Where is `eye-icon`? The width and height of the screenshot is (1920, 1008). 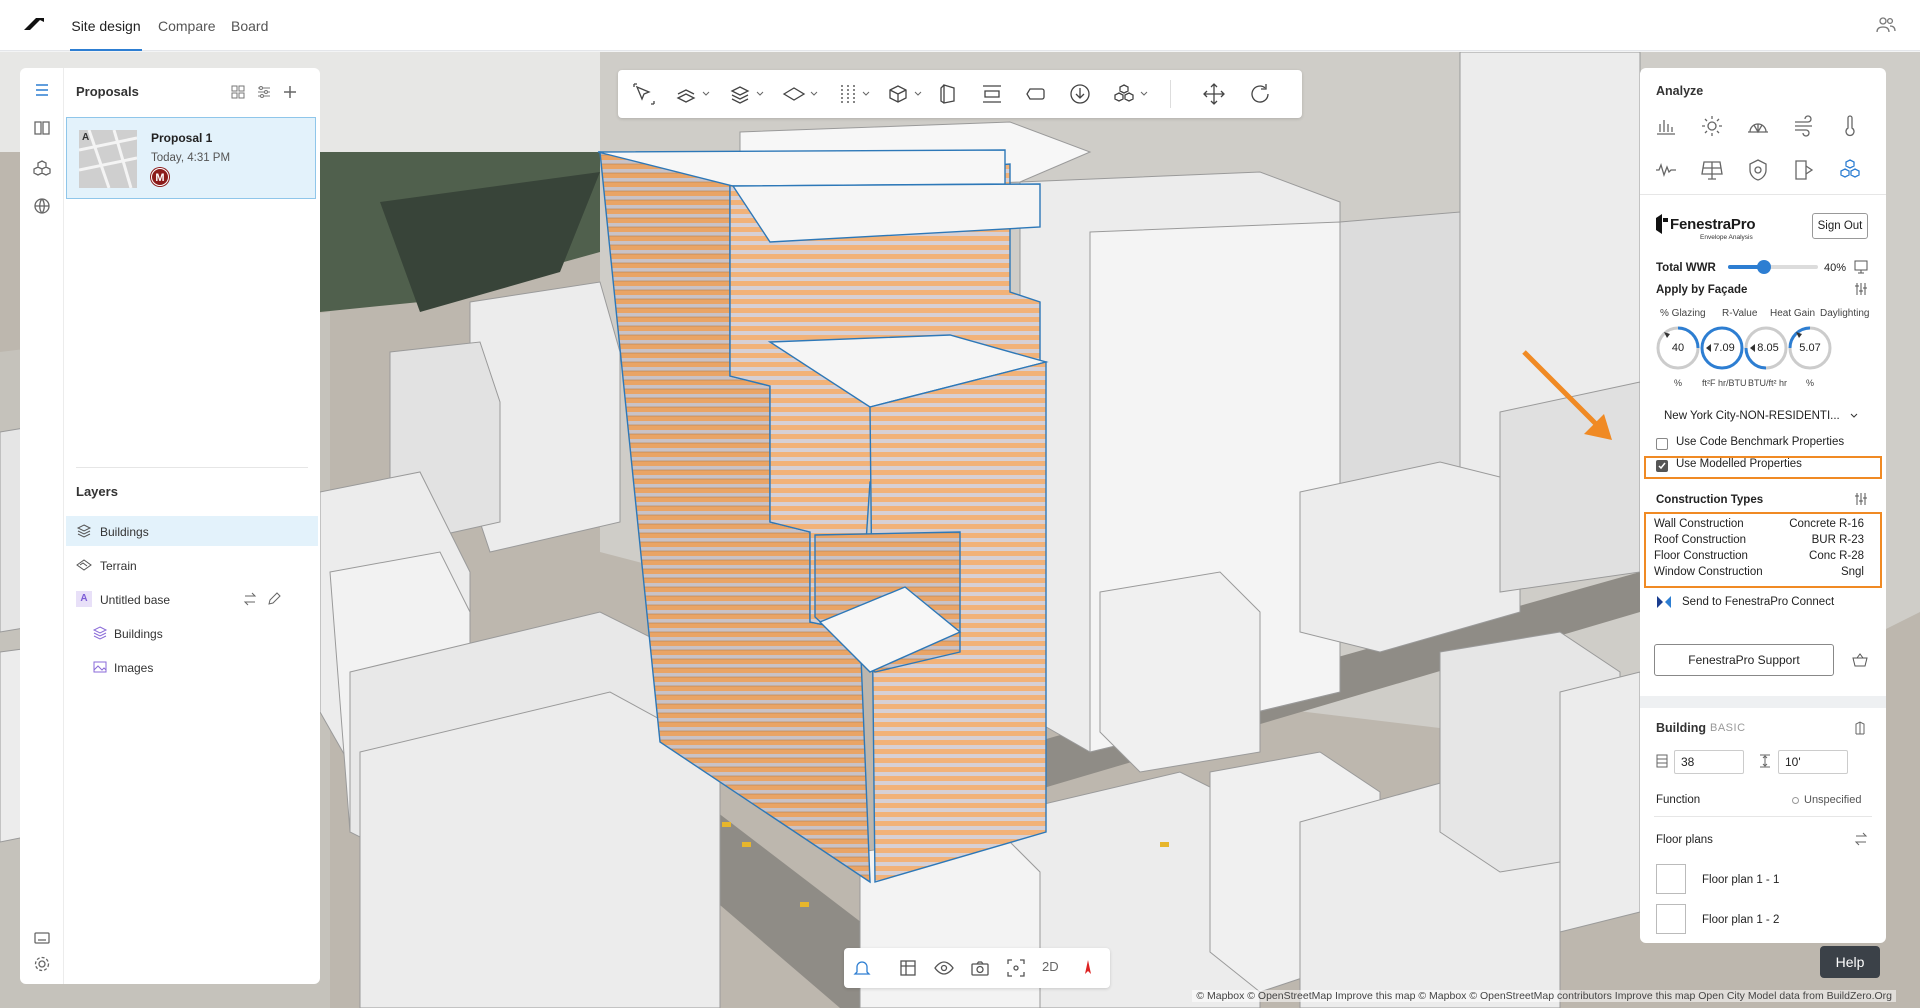 eye-icon is located at coordinates (944, 968).